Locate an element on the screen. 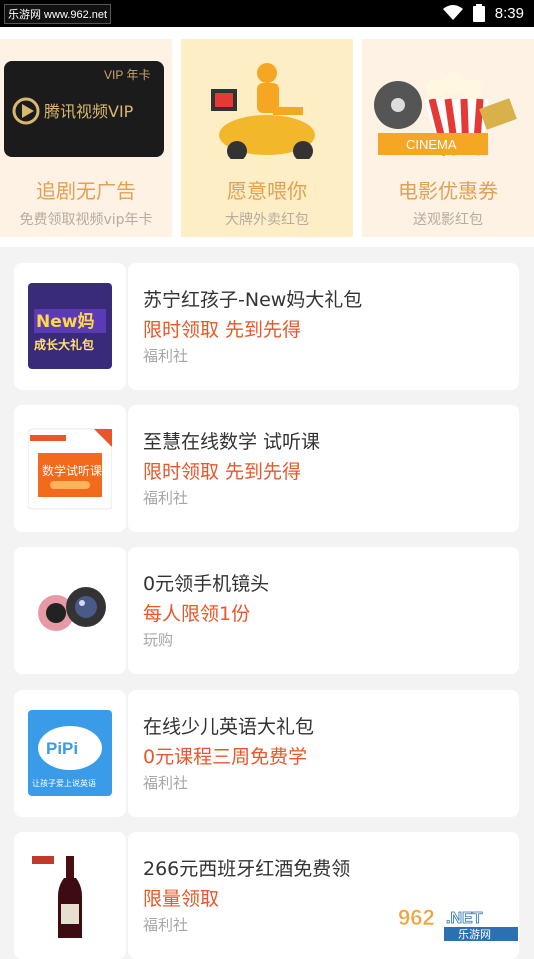 Image resolution: width=534 pixels, height=959 pixels. item-title: 至慧在线数学 试听课 is located at coordinates (231, 440).